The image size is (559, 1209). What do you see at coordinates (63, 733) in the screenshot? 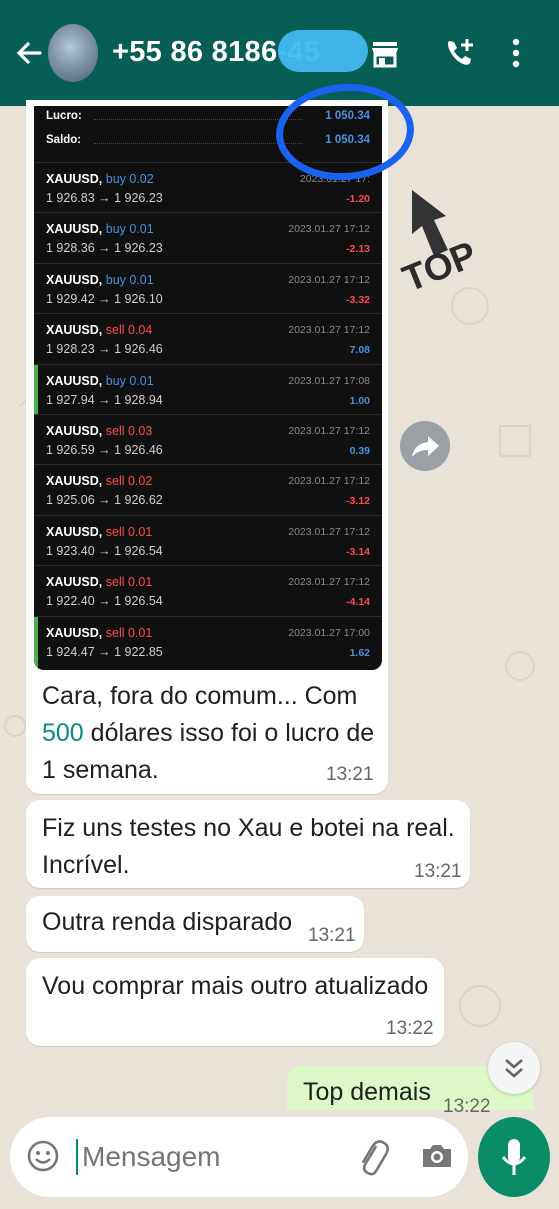
I see `number-link: 500` at bounding box center [63, 733].